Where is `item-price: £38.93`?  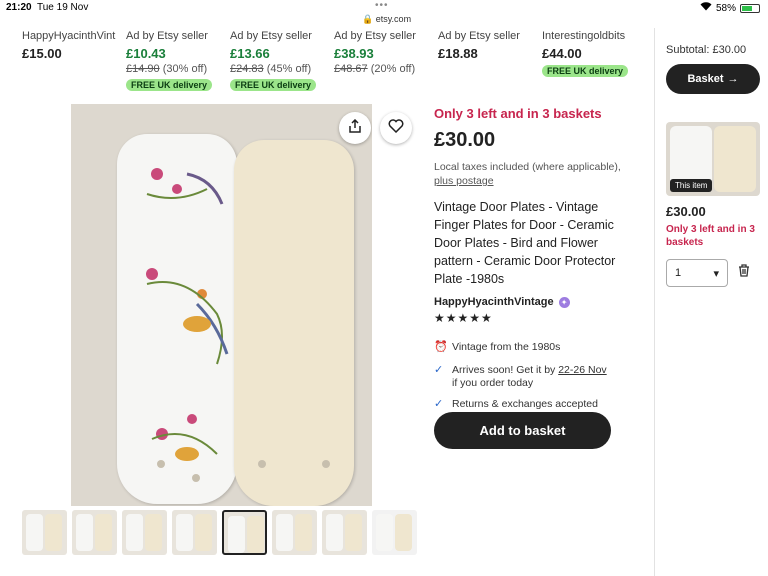
item-price: £38.93 is located at coordinates (354, 53).